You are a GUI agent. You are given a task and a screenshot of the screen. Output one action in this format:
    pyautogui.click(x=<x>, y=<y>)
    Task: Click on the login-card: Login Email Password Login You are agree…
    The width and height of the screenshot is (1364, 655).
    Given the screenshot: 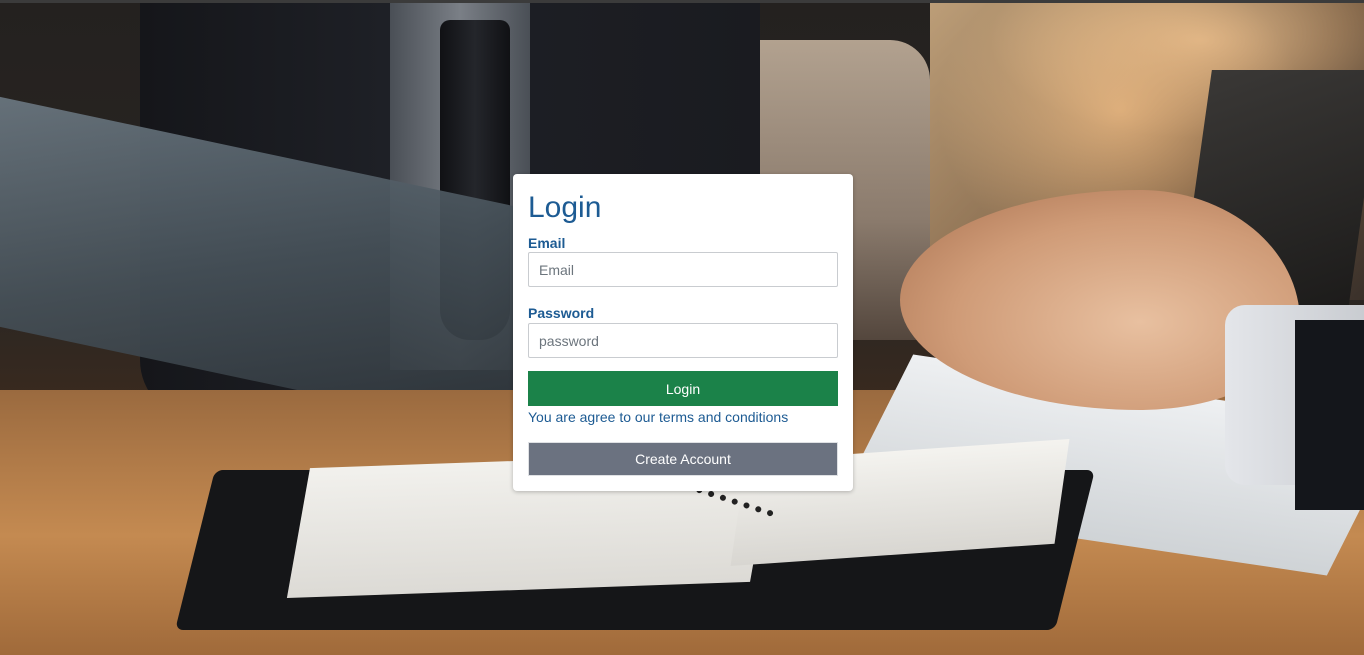 What is the action you would take?
    pyautogui.click(x=683, y=332)
    